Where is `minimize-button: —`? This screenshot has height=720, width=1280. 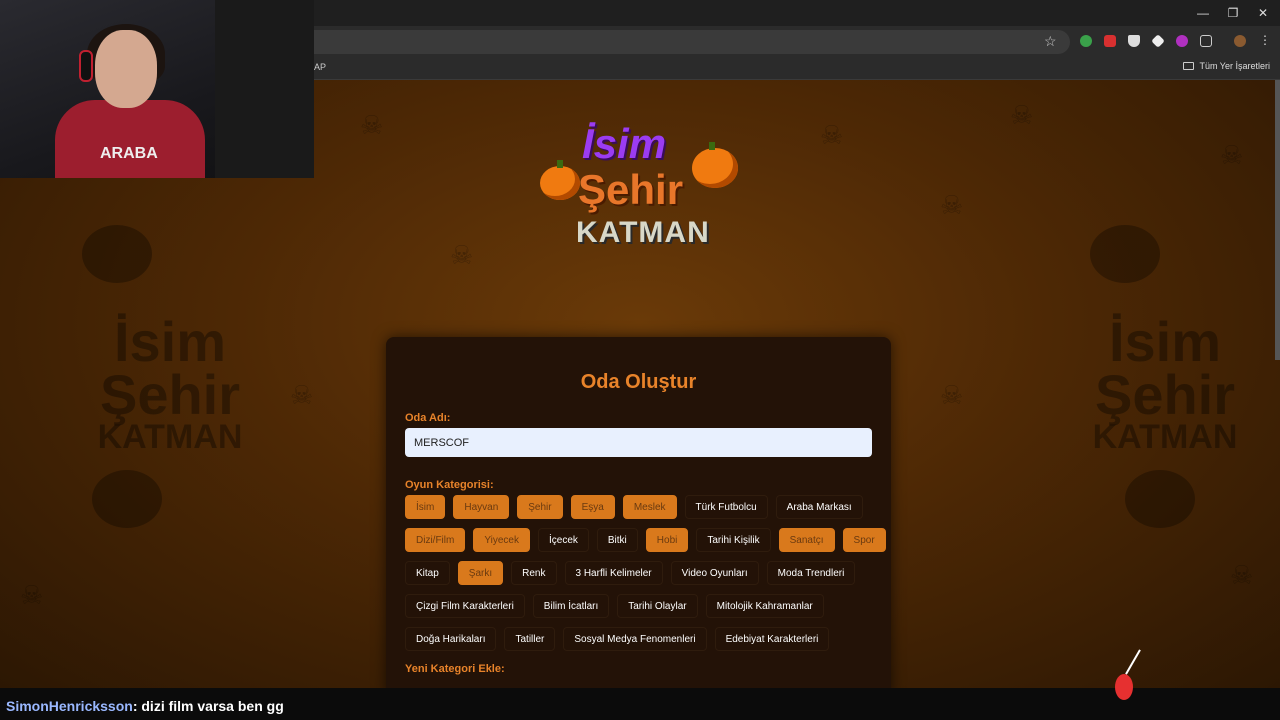 minimize-button: — is located at coordinates (1203, 13).